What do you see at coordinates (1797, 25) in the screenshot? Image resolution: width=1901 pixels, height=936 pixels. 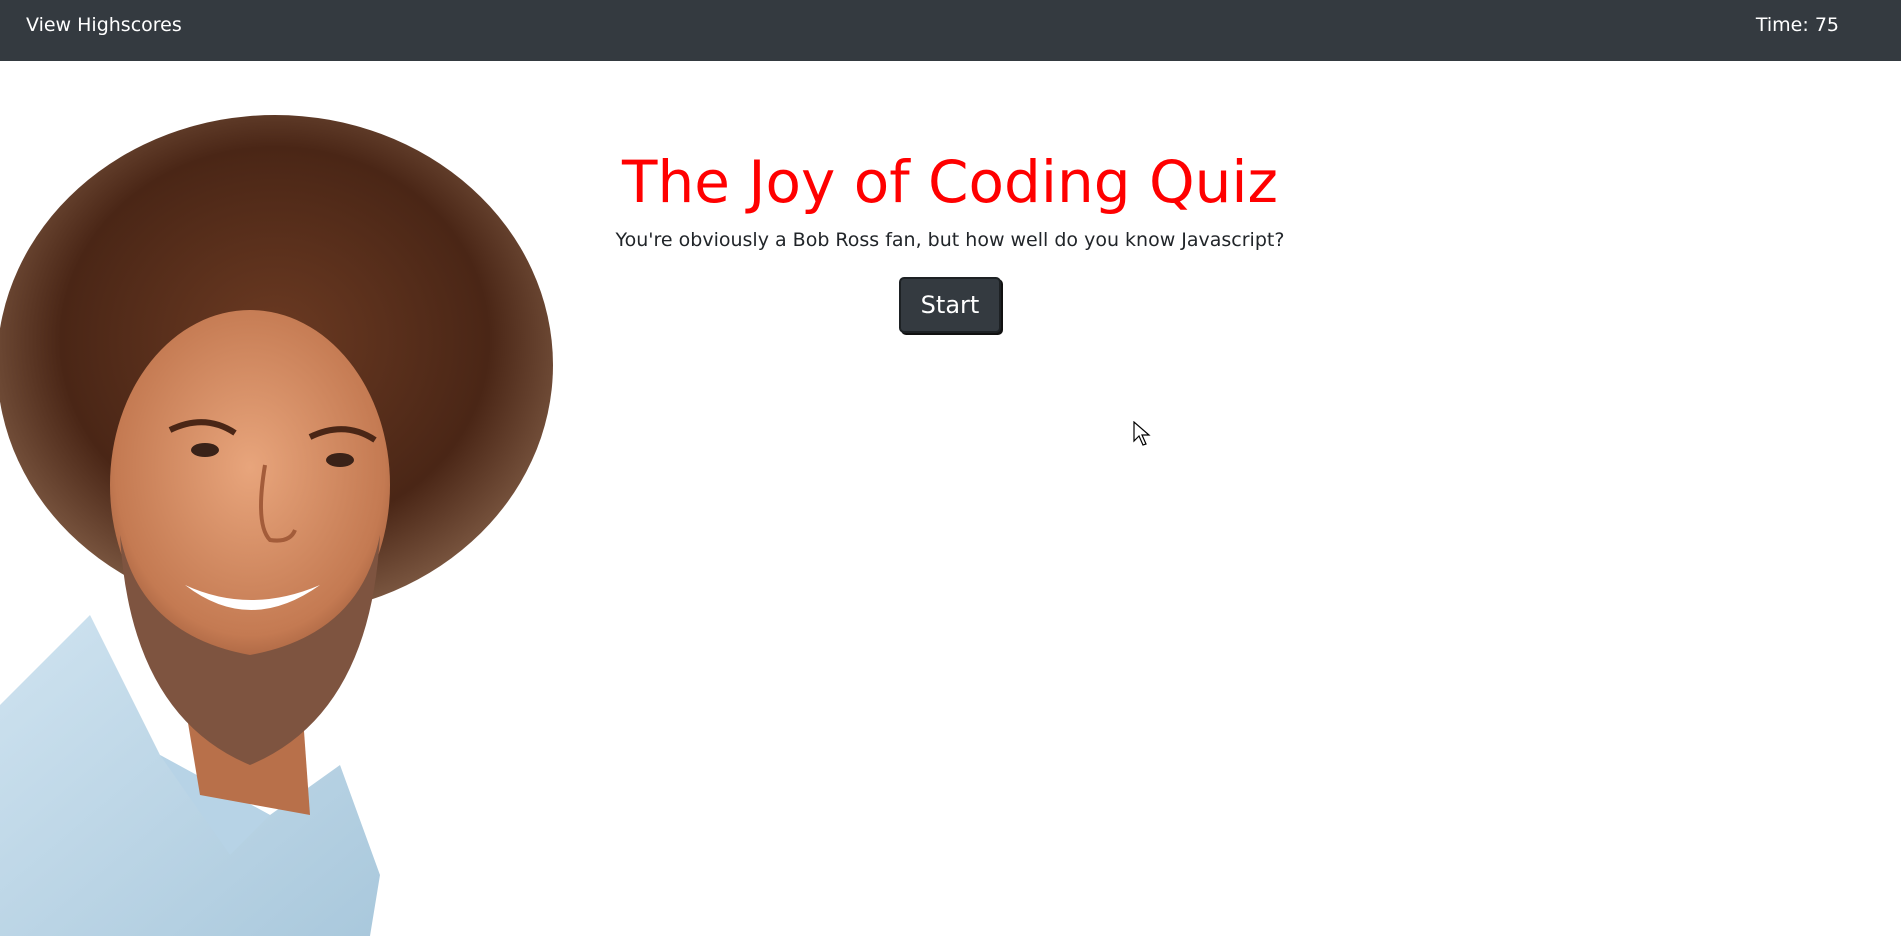 I see `timer-display: Time: 75` at bounding box center [1797, 25].